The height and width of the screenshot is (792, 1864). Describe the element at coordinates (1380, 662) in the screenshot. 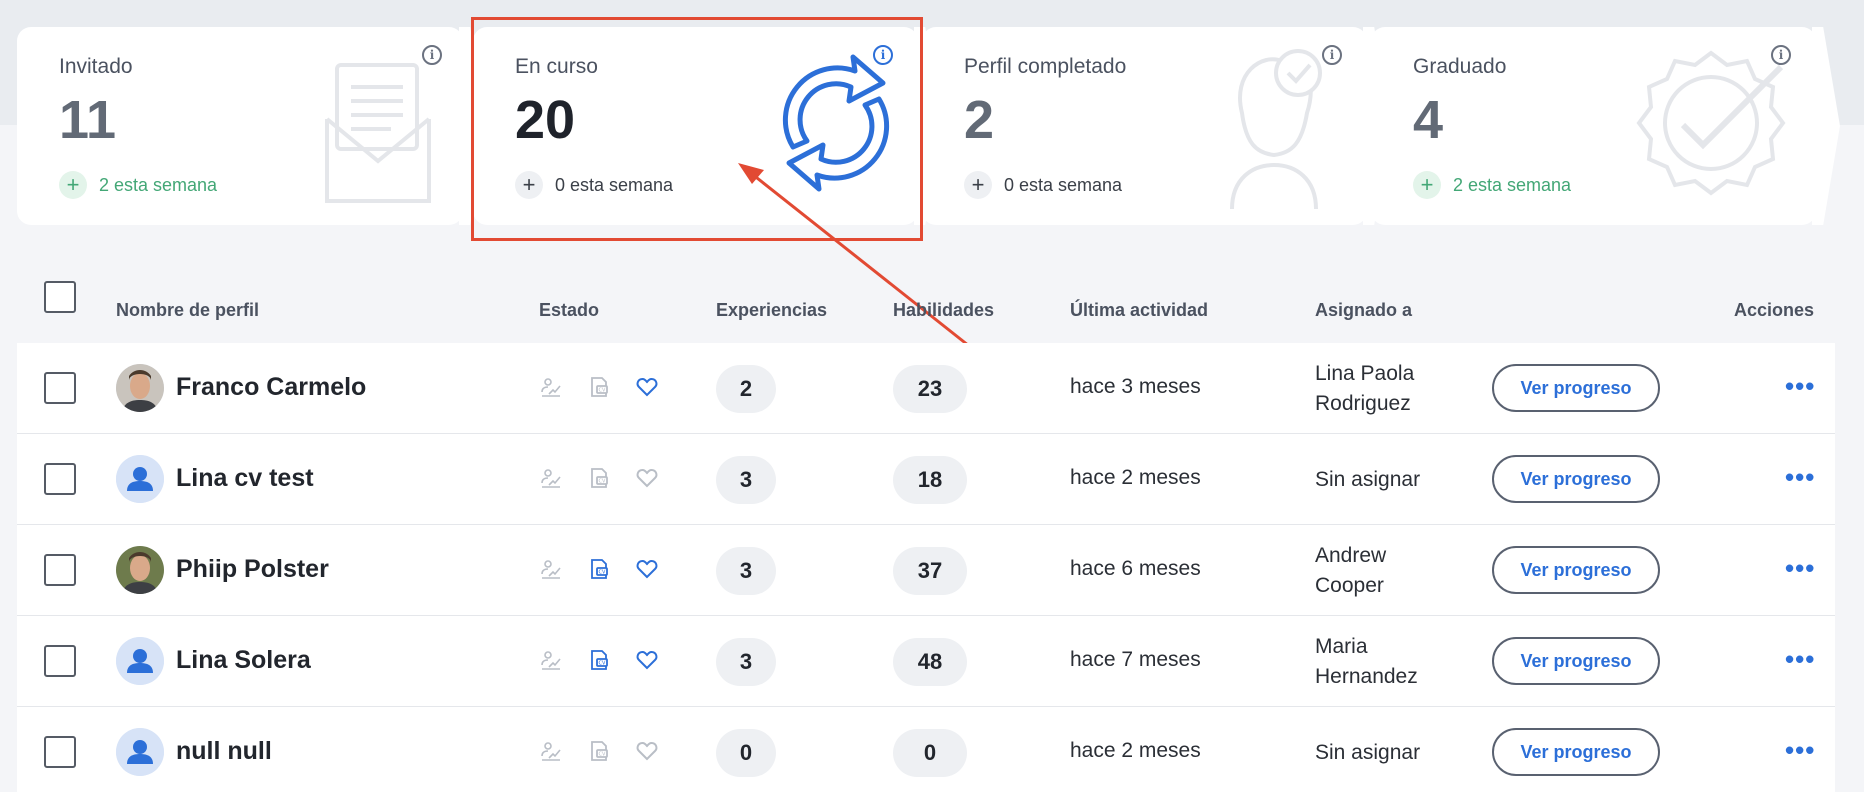

I see `assigned-to: Maria Hernandez` at that location.